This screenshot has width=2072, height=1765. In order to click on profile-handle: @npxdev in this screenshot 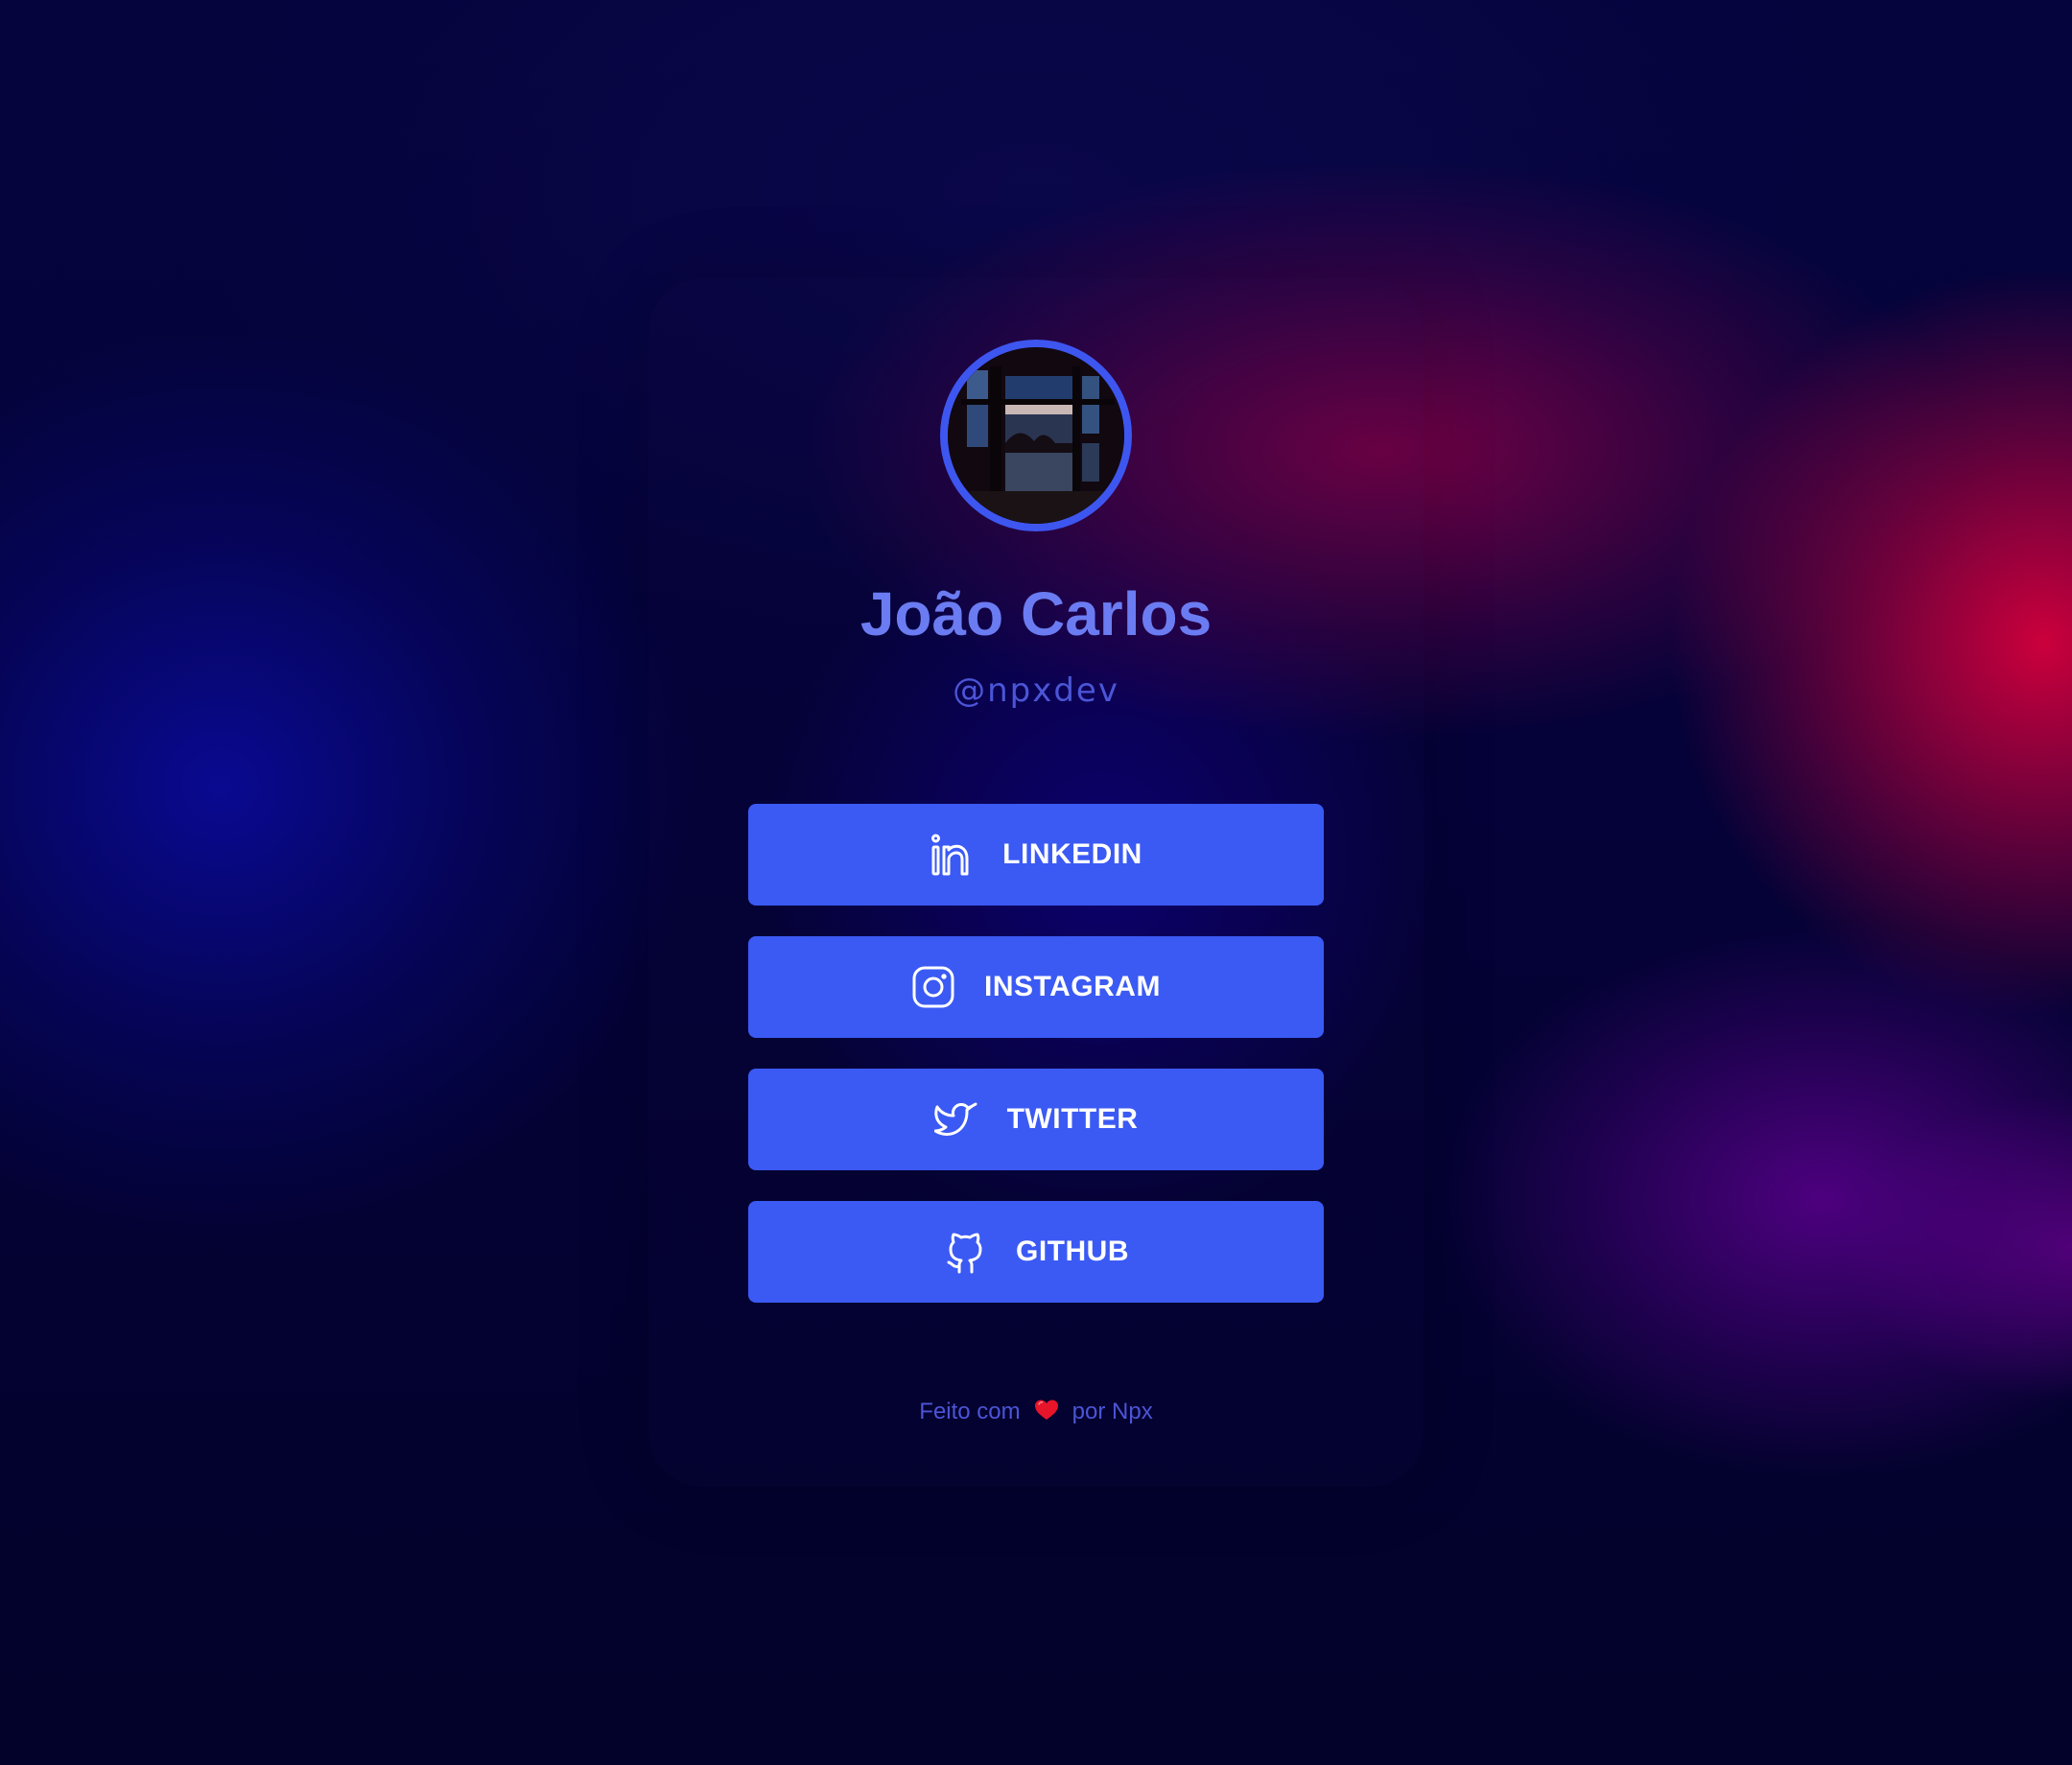, I will do `click(1036, 690)`.